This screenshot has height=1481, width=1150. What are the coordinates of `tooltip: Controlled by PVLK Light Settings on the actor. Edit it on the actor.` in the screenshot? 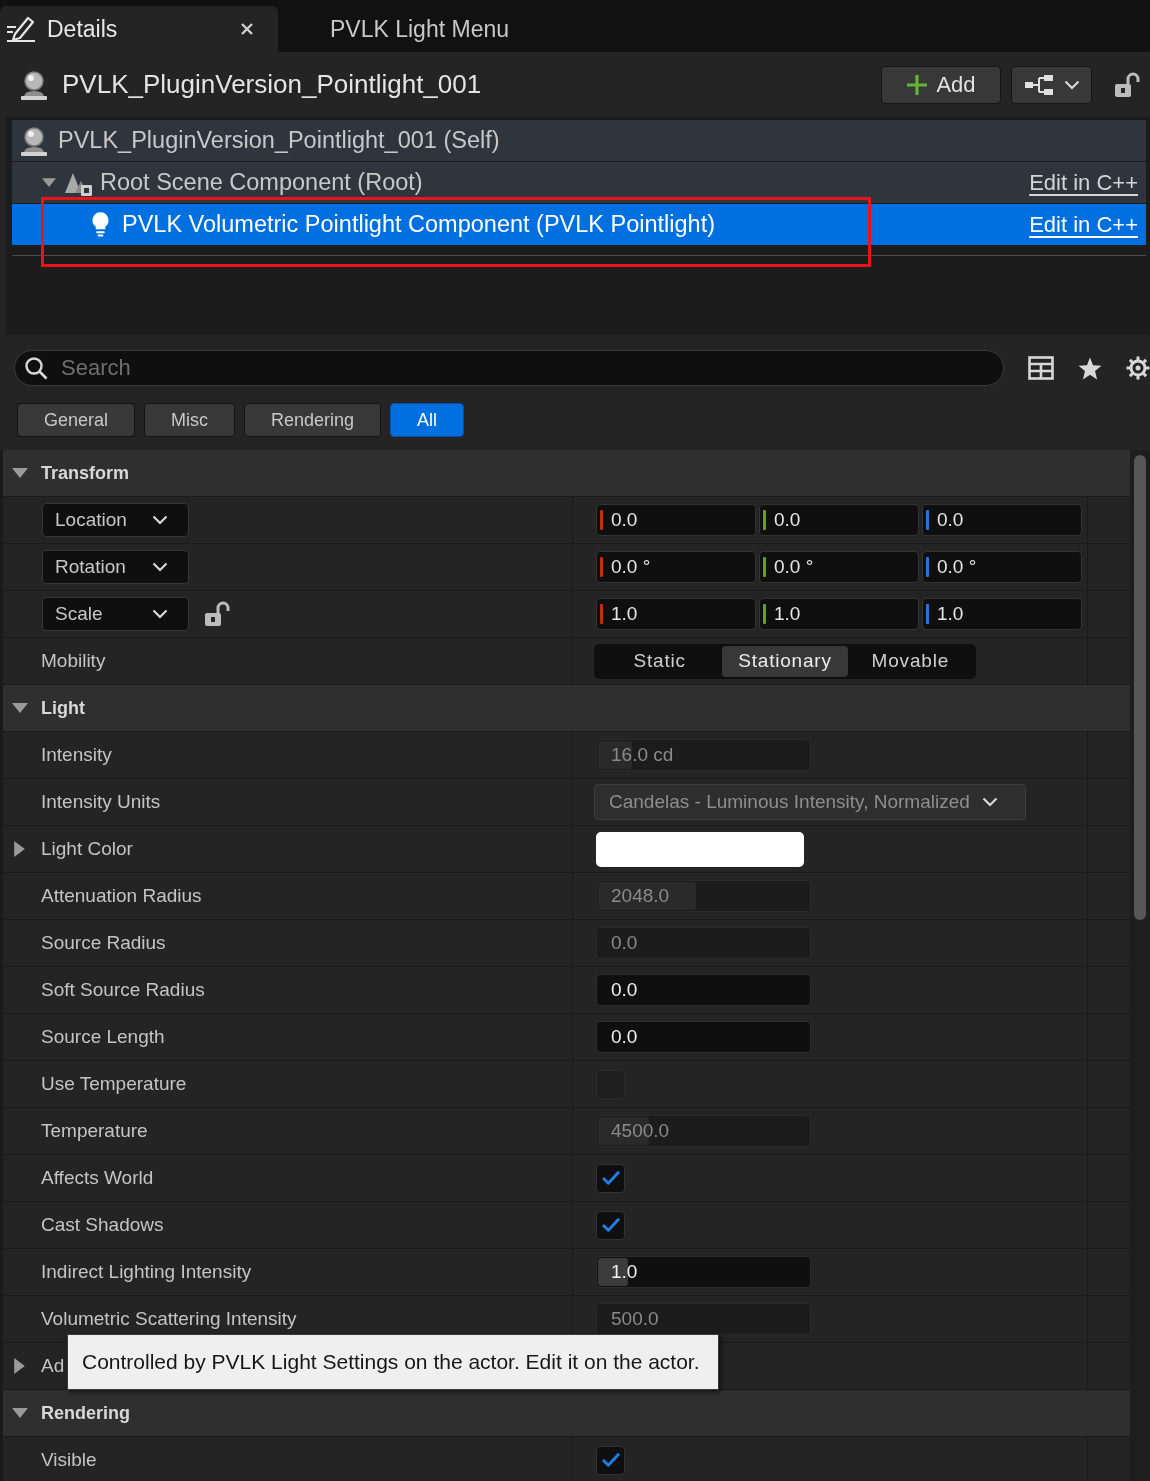 It's located at (393, 1362).